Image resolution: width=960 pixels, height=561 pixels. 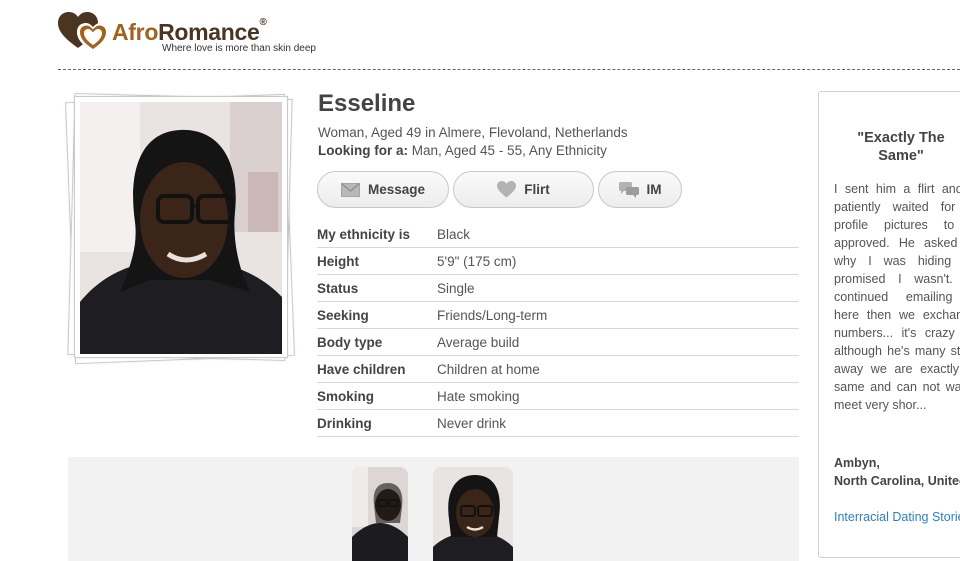 What do you see at coordinates (558, 234) in the screenshot?
I see `detail-row-ethnicity: My ethnicity is Black` at bounding box center [558, 234].